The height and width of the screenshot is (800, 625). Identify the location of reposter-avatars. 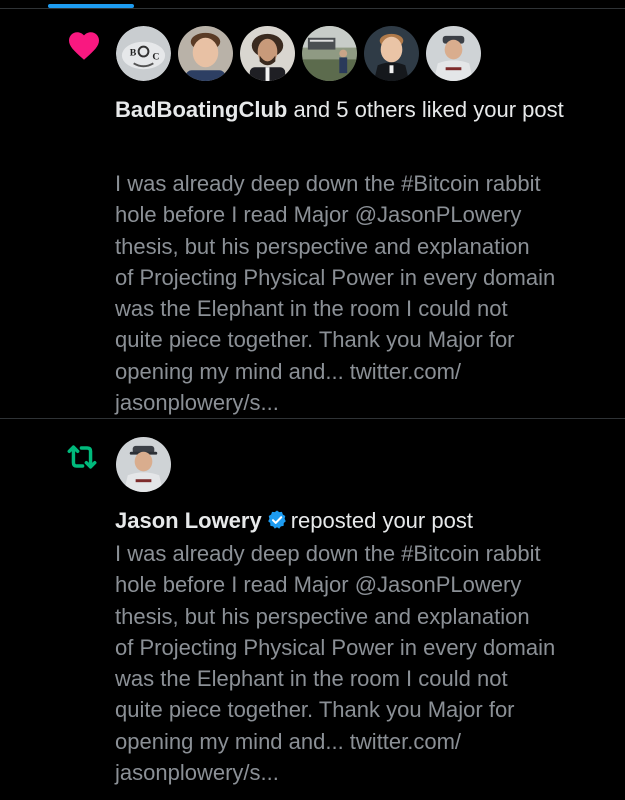
(143, 465).